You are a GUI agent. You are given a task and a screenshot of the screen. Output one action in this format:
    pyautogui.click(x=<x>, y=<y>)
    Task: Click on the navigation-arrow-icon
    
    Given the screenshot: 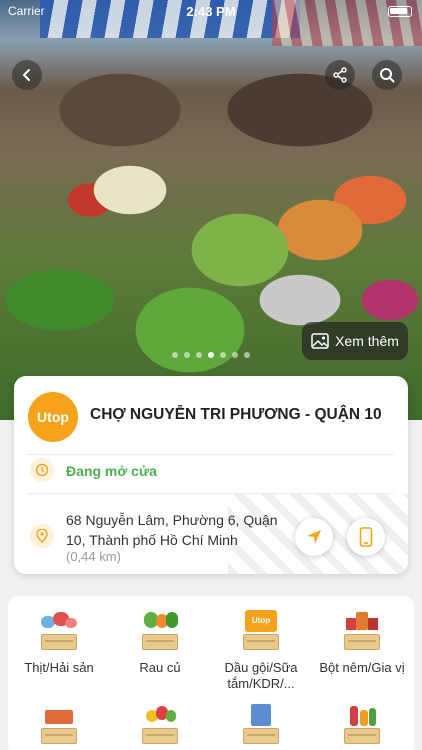 What is the action you would take?
    pyautogui.click(x=314, y=537)
    